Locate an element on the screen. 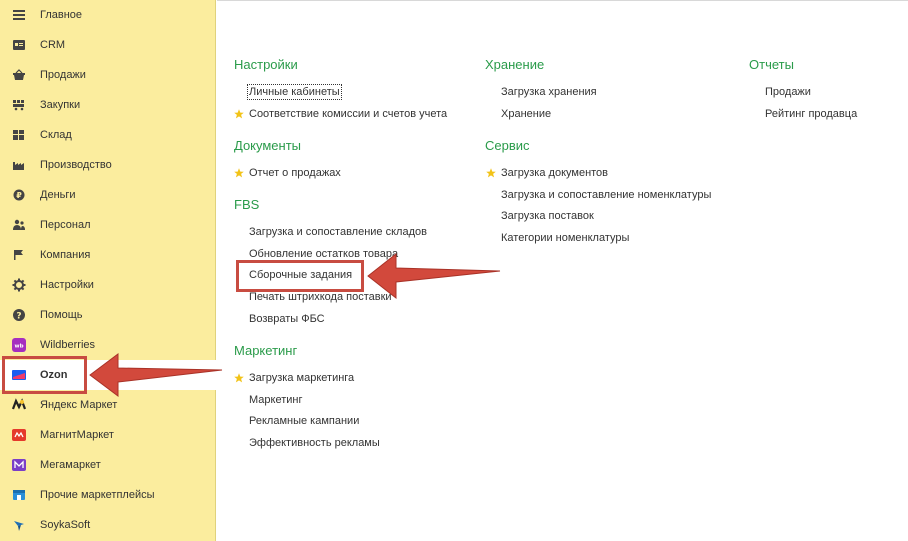  annotation-arrows is located at coordinates (295, 324).